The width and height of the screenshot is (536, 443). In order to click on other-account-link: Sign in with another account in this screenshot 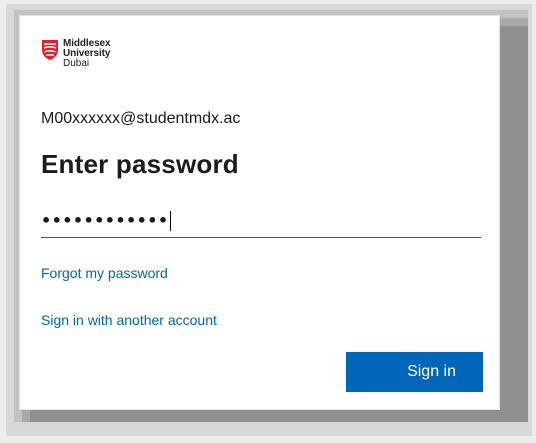, I will do `click(129, 320)`.